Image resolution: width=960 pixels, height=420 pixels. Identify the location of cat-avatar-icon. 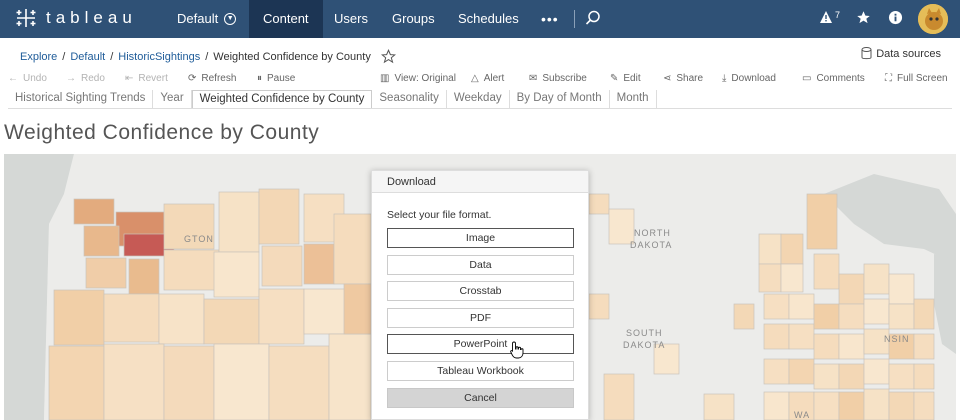
(933, 19).